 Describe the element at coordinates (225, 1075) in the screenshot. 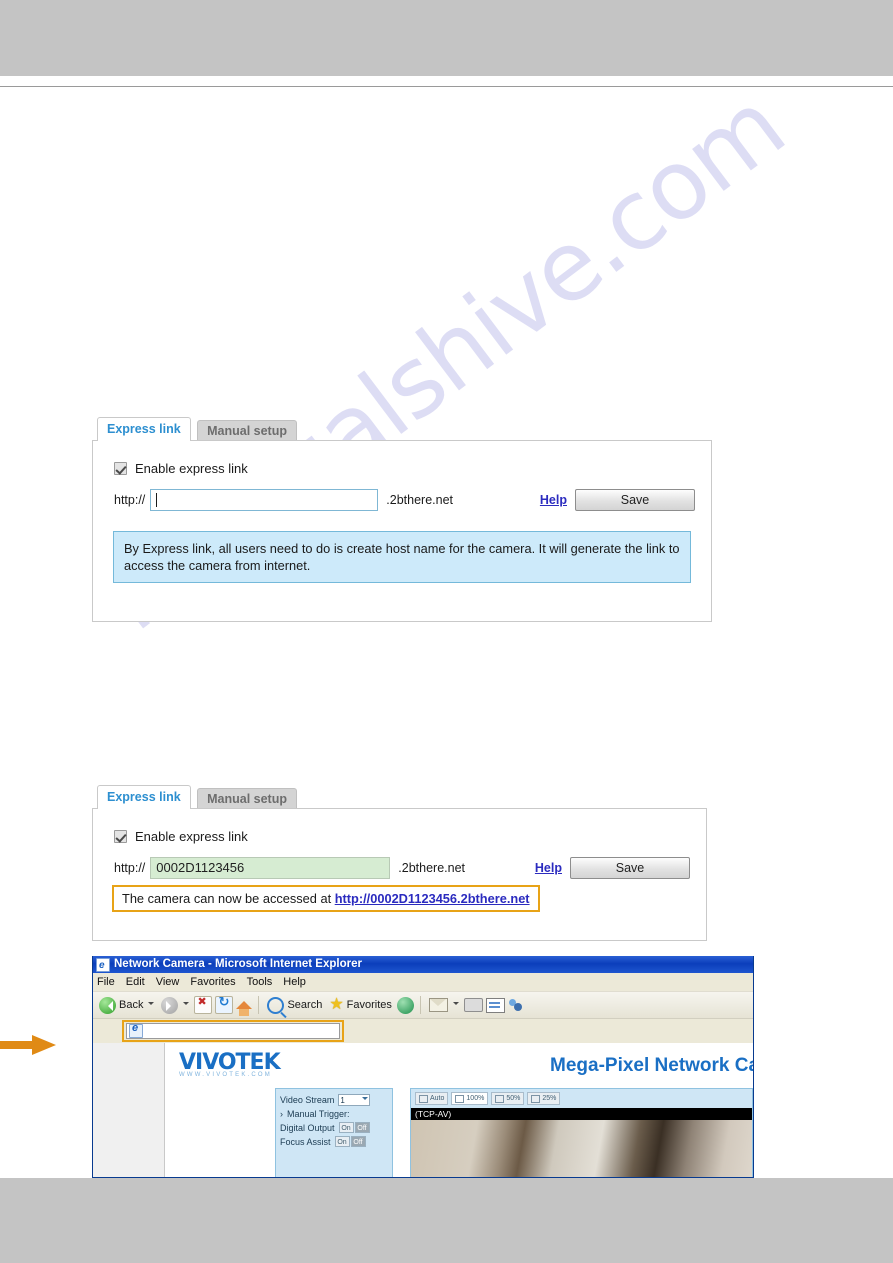

I see `vivotek-logo-url: WWW.VIVOTEK.COM` at that location.